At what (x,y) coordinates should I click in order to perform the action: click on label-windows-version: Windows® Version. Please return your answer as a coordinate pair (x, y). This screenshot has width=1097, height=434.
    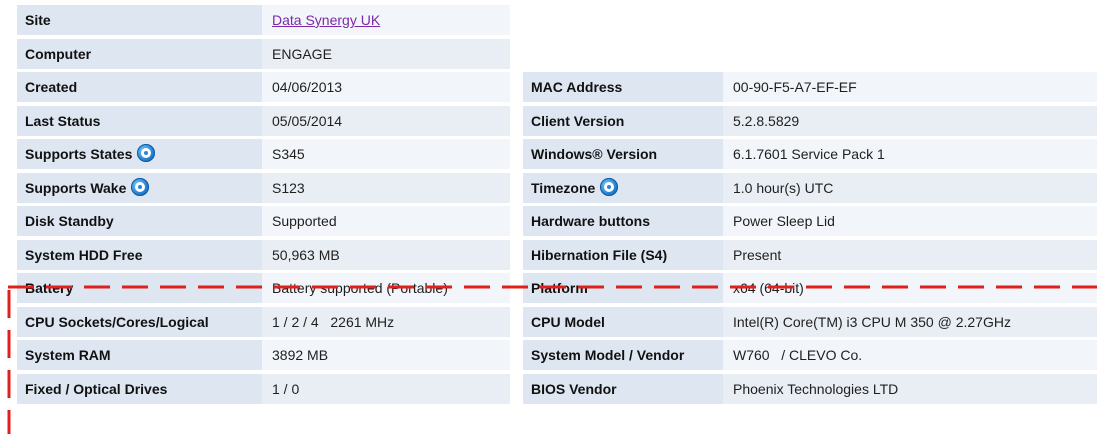
    Looking at the image, I should click on (623, 154).